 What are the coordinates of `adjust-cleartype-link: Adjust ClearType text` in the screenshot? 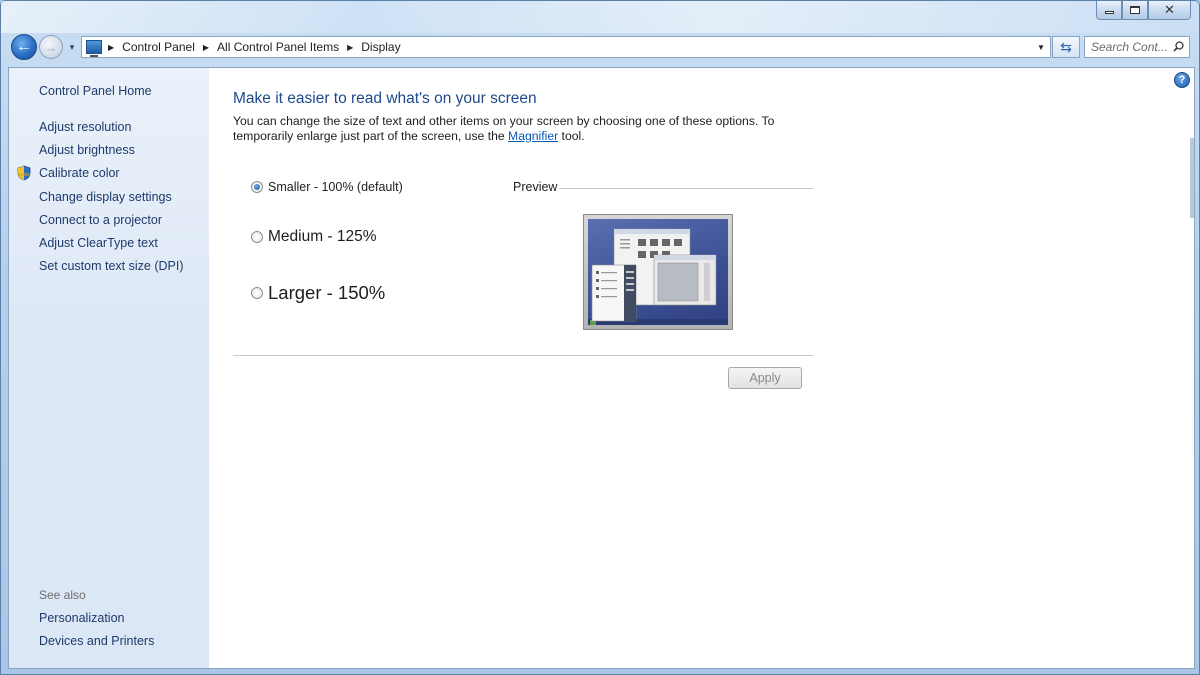 It's located at (98, 243).